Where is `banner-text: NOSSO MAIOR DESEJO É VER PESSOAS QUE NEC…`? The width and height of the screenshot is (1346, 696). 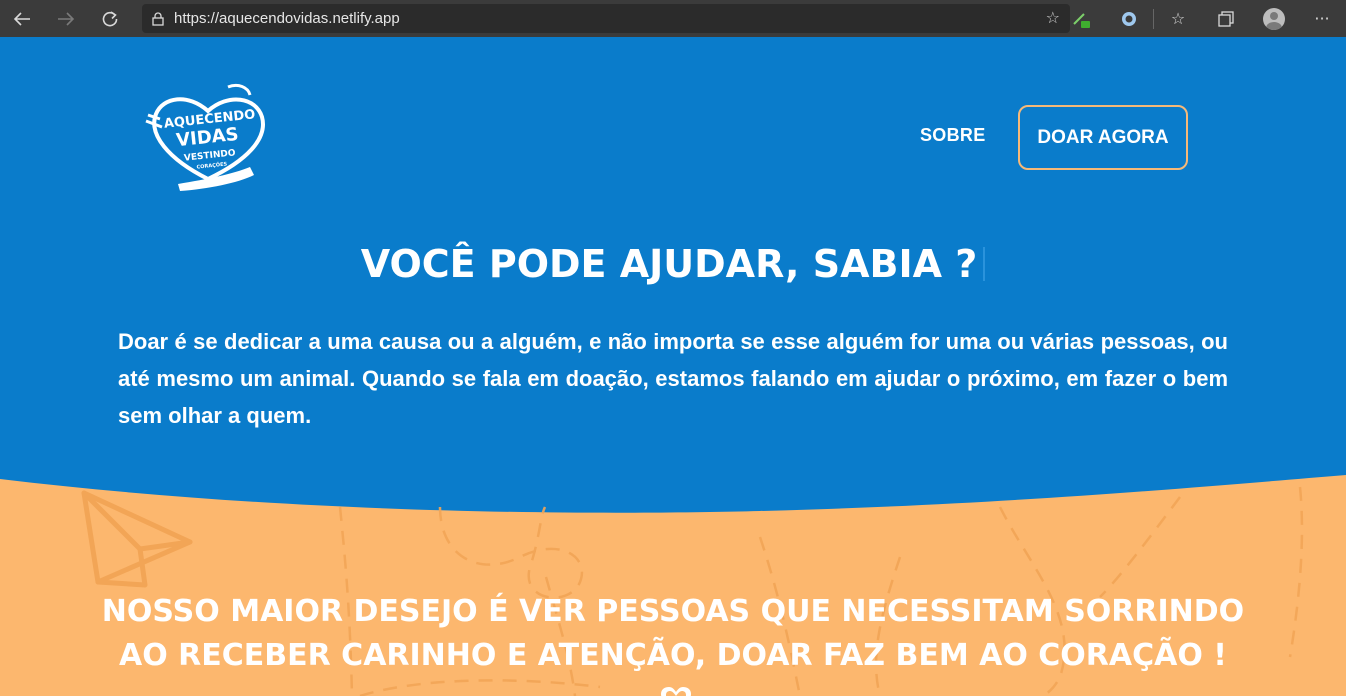
banner-text: NOSSO MAIOR DESEJO É VER PESSOAS QUE NEC… is located at coordinates (673, 643).